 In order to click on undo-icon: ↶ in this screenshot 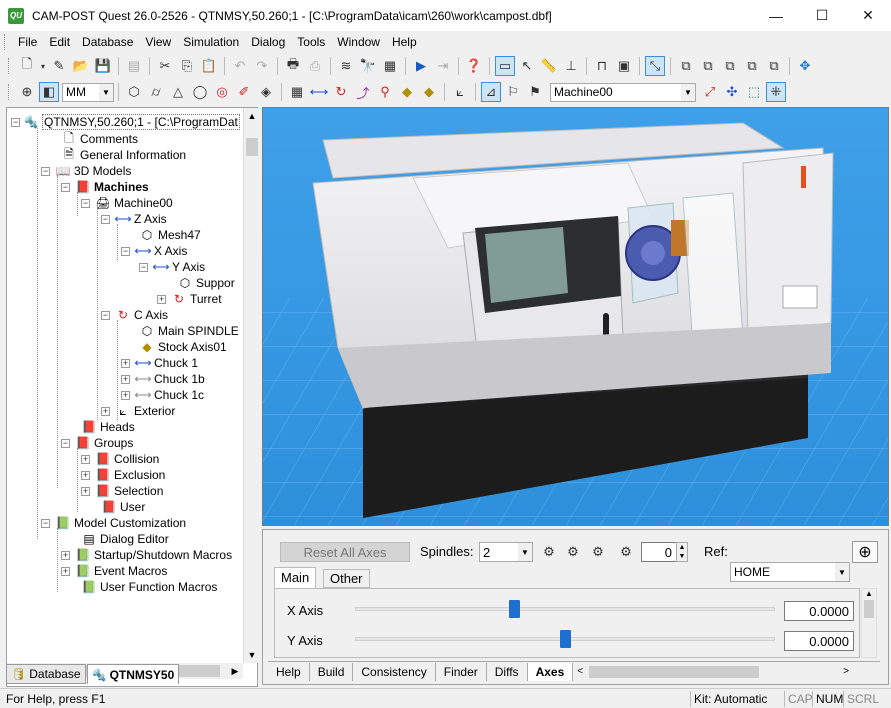, I will do `click(240, 66)`.